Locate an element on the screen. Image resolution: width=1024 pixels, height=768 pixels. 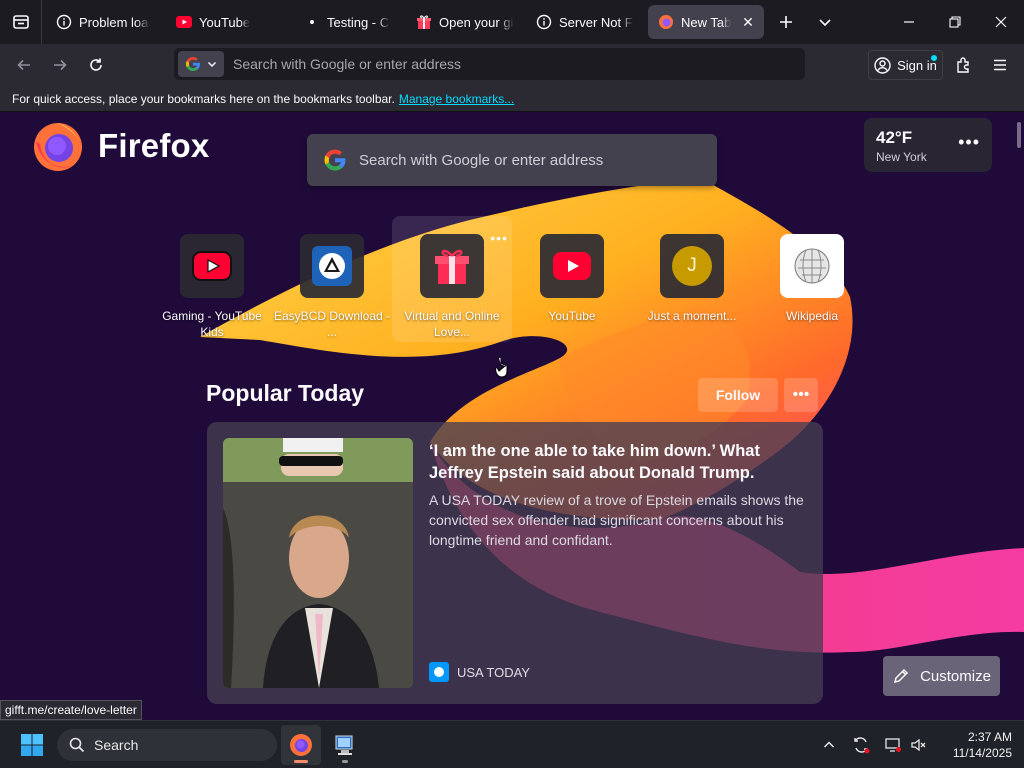
system-clock: 2:37 AM 11/14/2025 is located at coordinates (974, 745).